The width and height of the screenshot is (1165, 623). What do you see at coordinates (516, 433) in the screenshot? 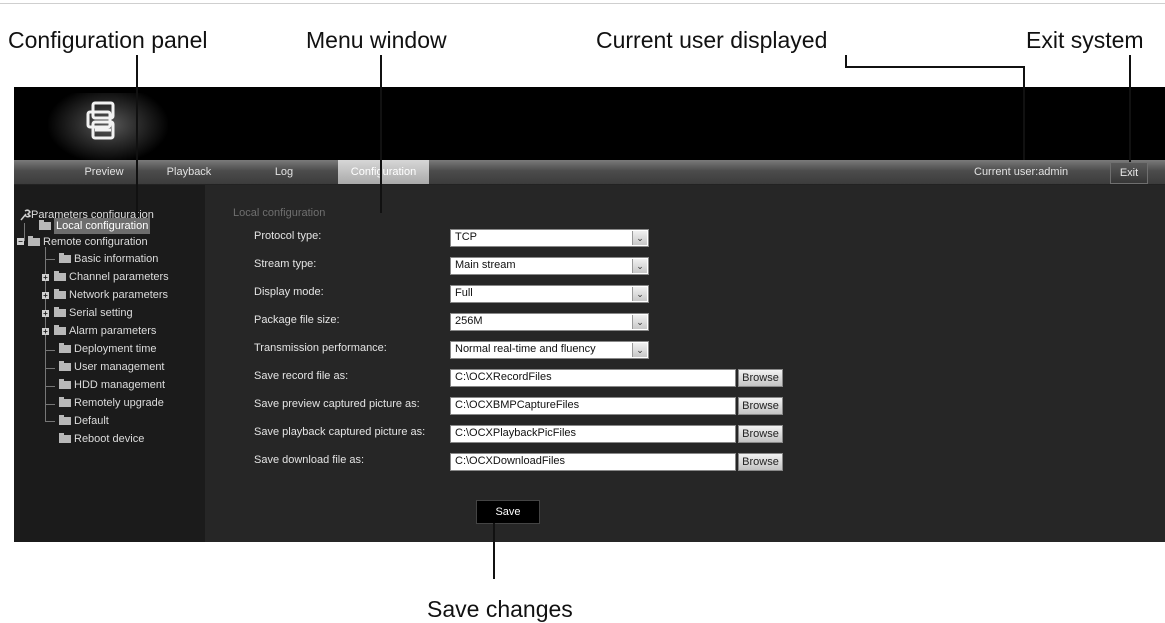
I see `input-value: C:\OCXPlaybackPicFiles` at bounding box center [516, 433].